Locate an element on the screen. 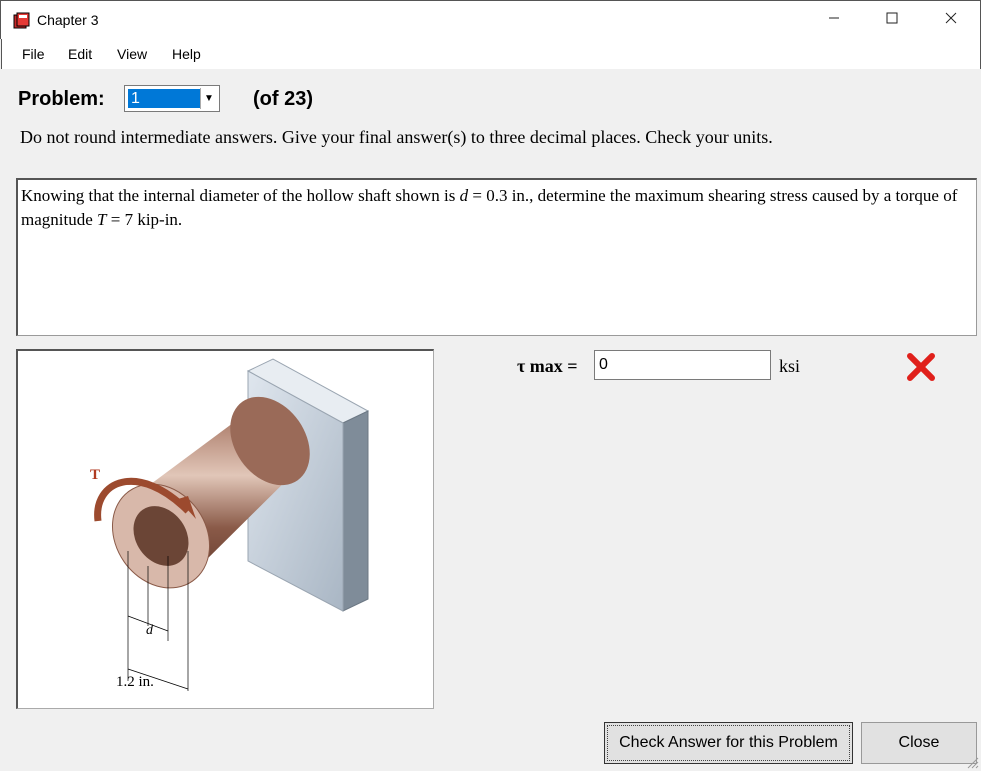 The width and height of the screenshot is (981, 771). unit-label: ksi is located at coordinates (790, 366).